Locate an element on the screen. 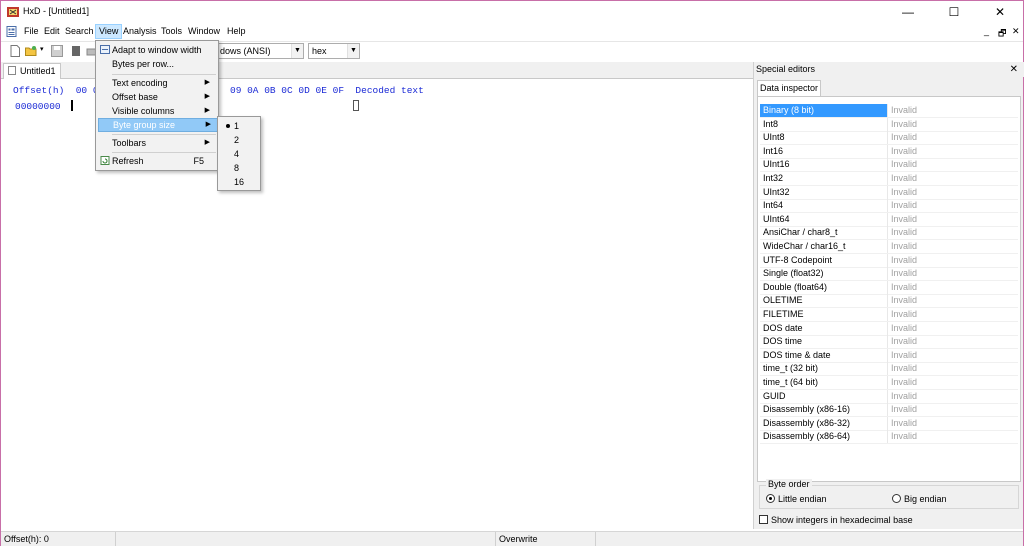 Image resolution: width=1024 pixels, height=546 pixels. inspector-row: time_t (64 bit) Invalid is located at coordinates (889, 383).